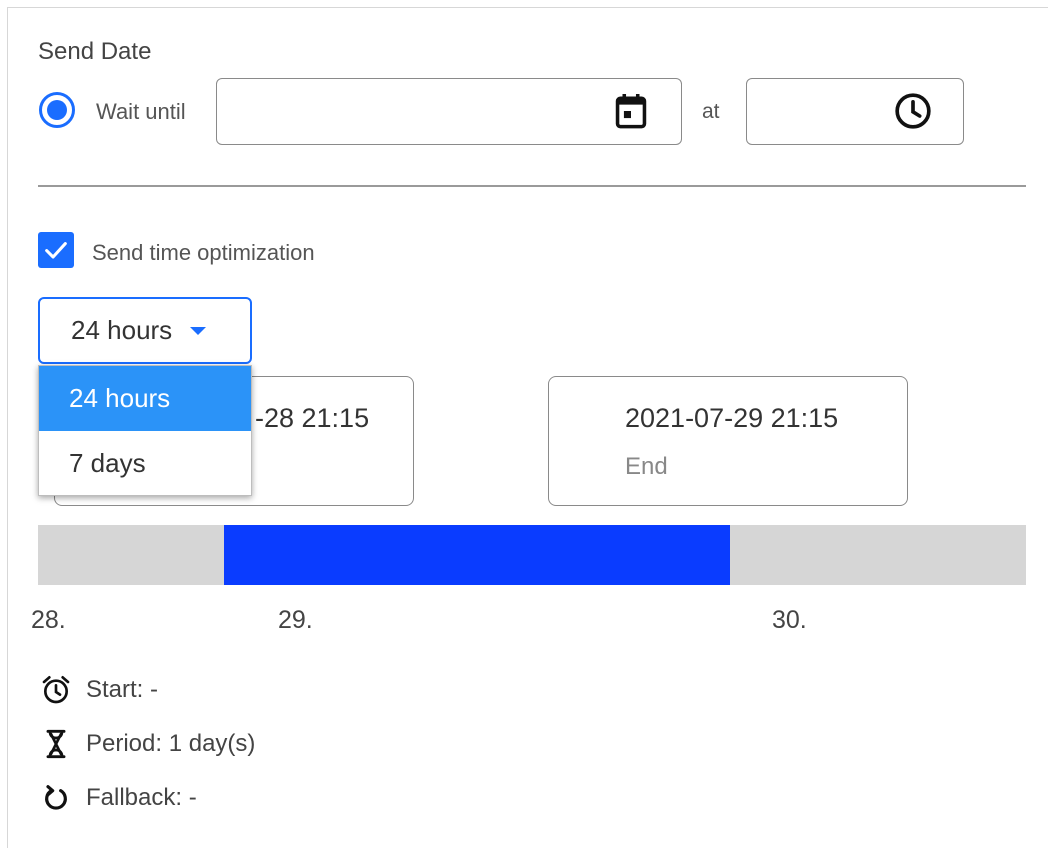  Describe the element at coordinates (449, 111) in the screenshot. I see `date-input` at that location.